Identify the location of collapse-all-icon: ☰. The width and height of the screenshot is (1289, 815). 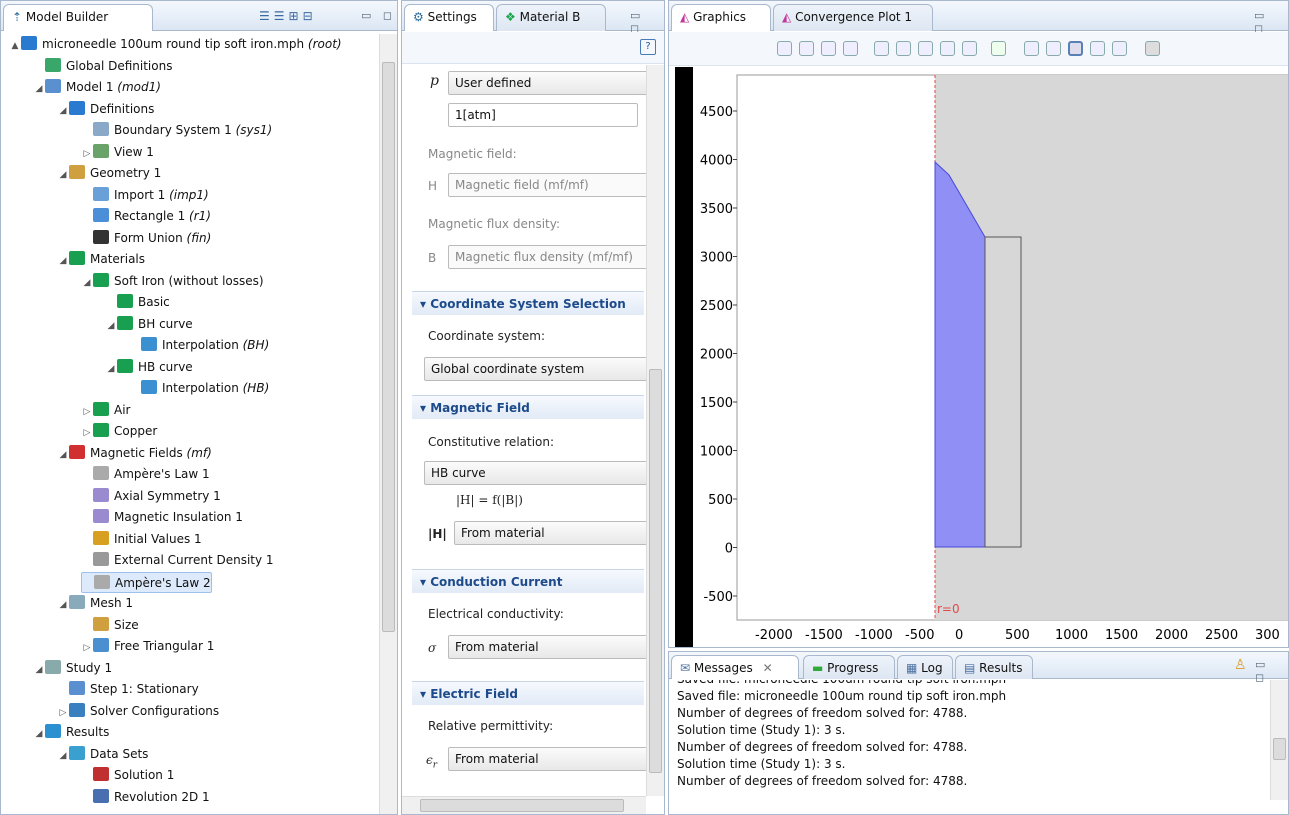
(281, 16).